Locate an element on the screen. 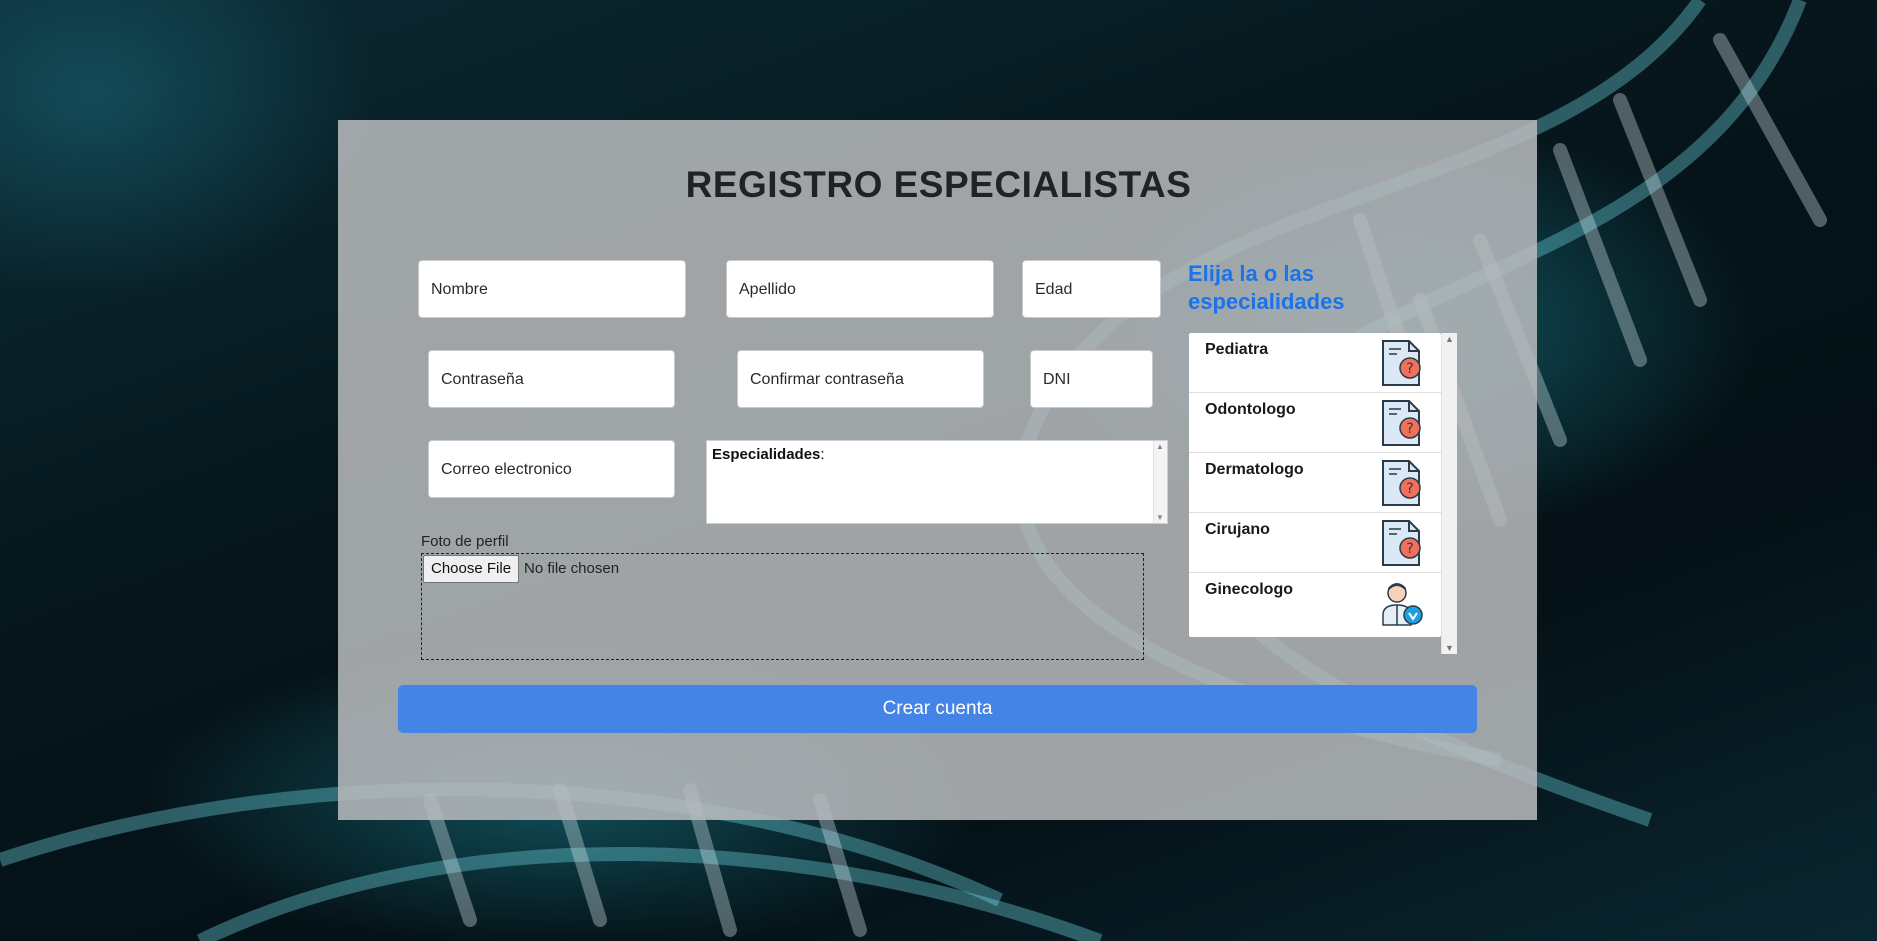 Image resolution: width=1877 pixels, height=941 pixels. dni-placeholder: DNI is located at coordinates (1057, 379).